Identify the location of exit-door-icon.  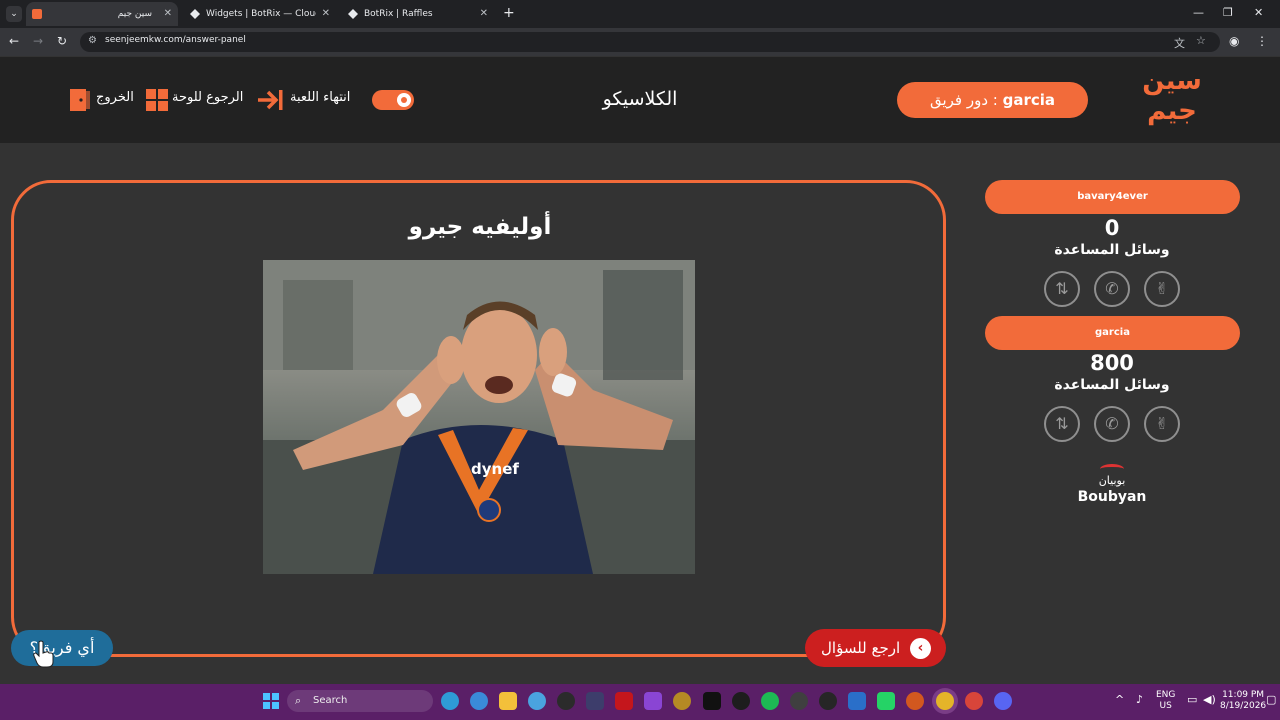
(80, 100).